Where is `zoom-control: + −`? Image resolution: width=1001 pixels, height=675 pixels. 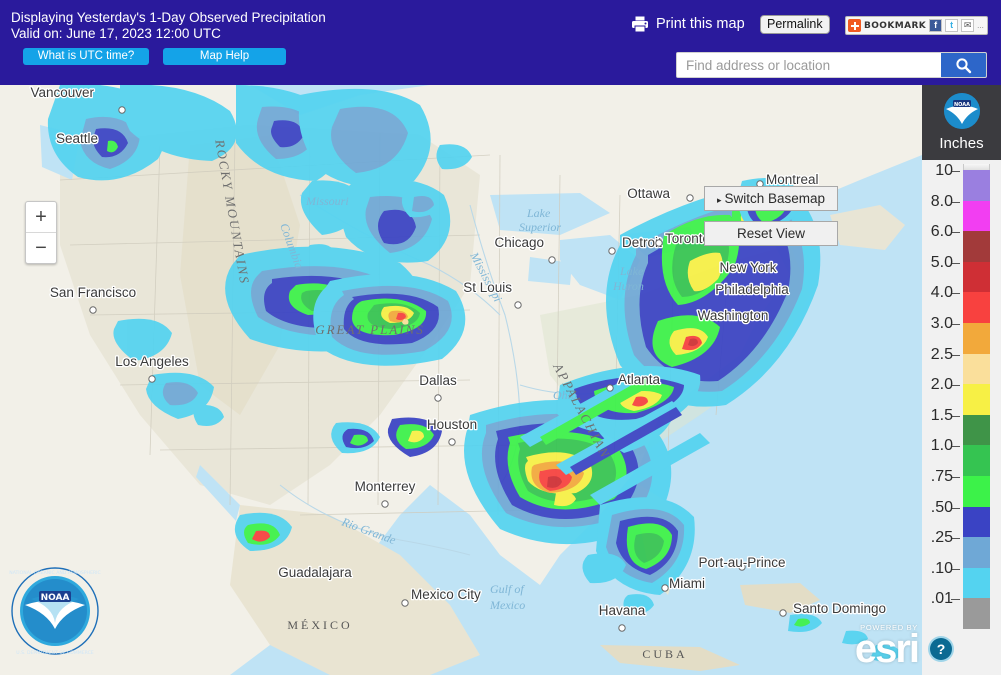
zoom-control: + − is located at coordinates (41, 232).